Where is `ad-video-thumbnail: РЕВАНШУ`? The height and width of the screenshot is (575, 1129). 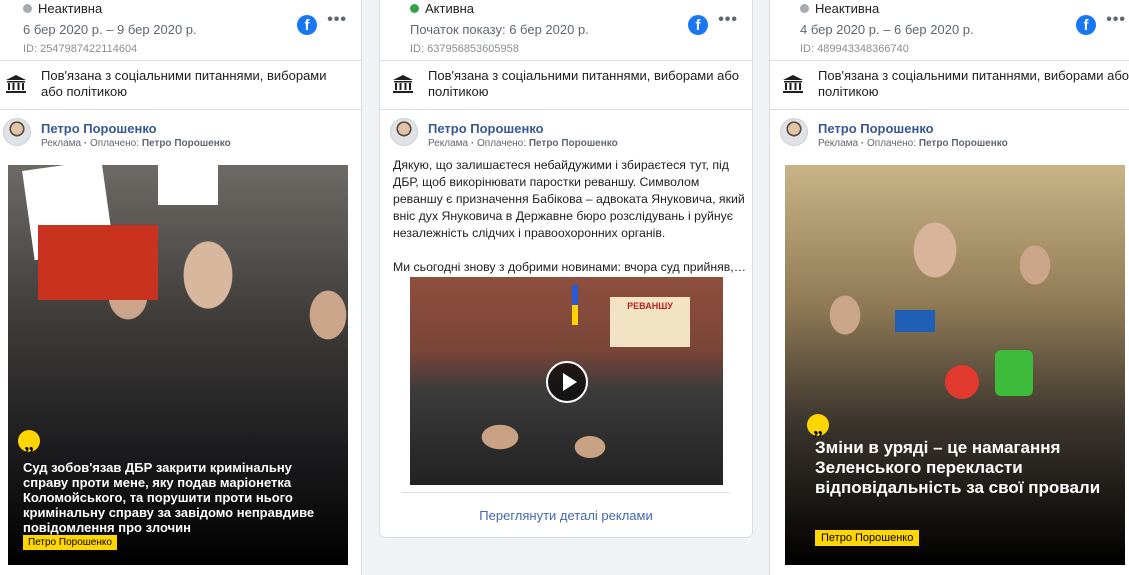
ad-video-thumbnail: РЕВАНШУ is located at coordinates (566, 381).